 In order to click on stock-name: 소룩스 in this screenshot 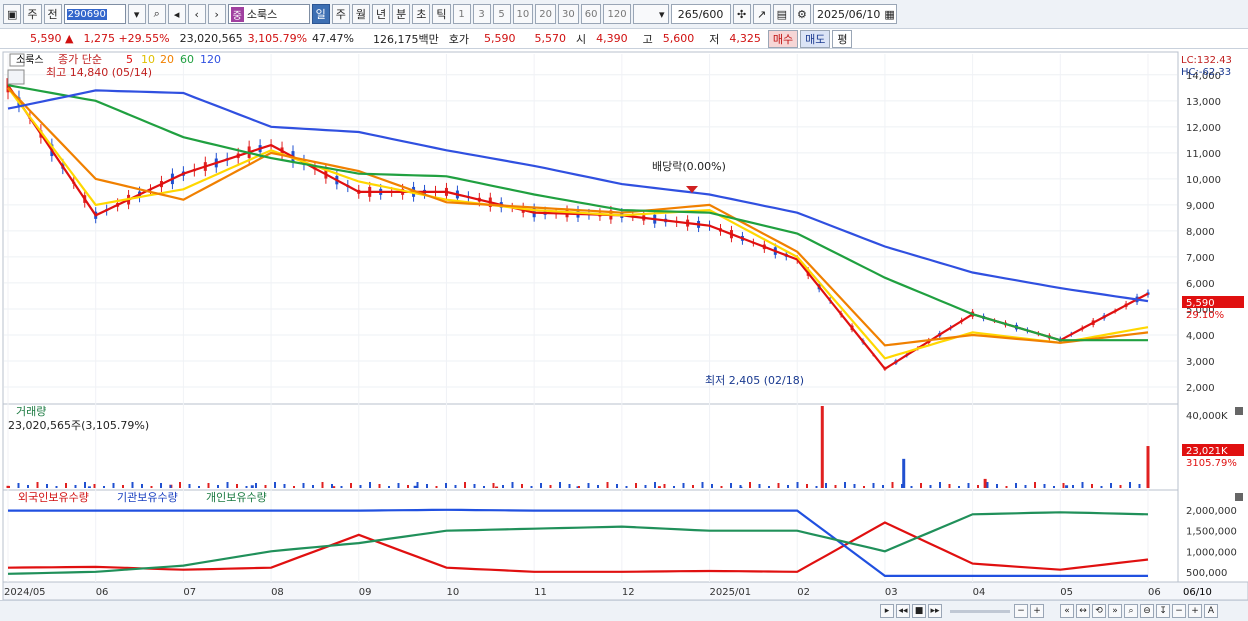, I will do `click(262, 14)`.